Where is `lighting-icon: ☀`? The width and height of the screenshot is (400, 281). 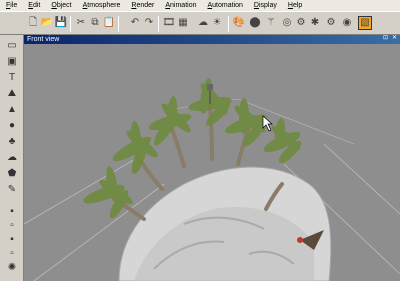 lighting-icon: ☀ is located at coordinates (217, 23).